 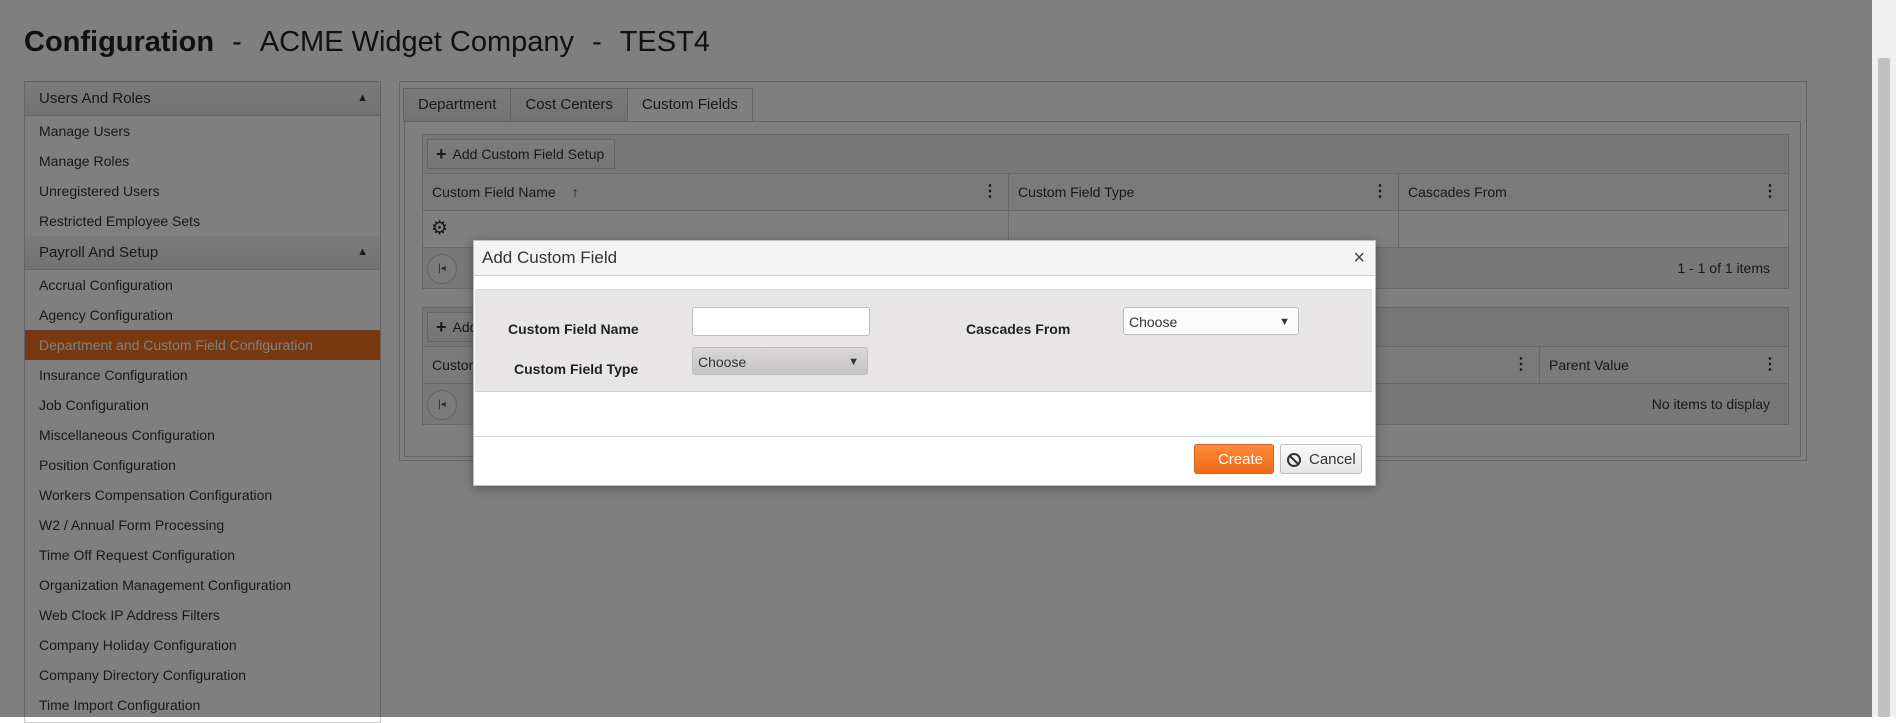 What do you see at coordinates (550, 257) in the screenshot?
I see `dialog-title: Add Custom Field` at bounding box center [550, 257].